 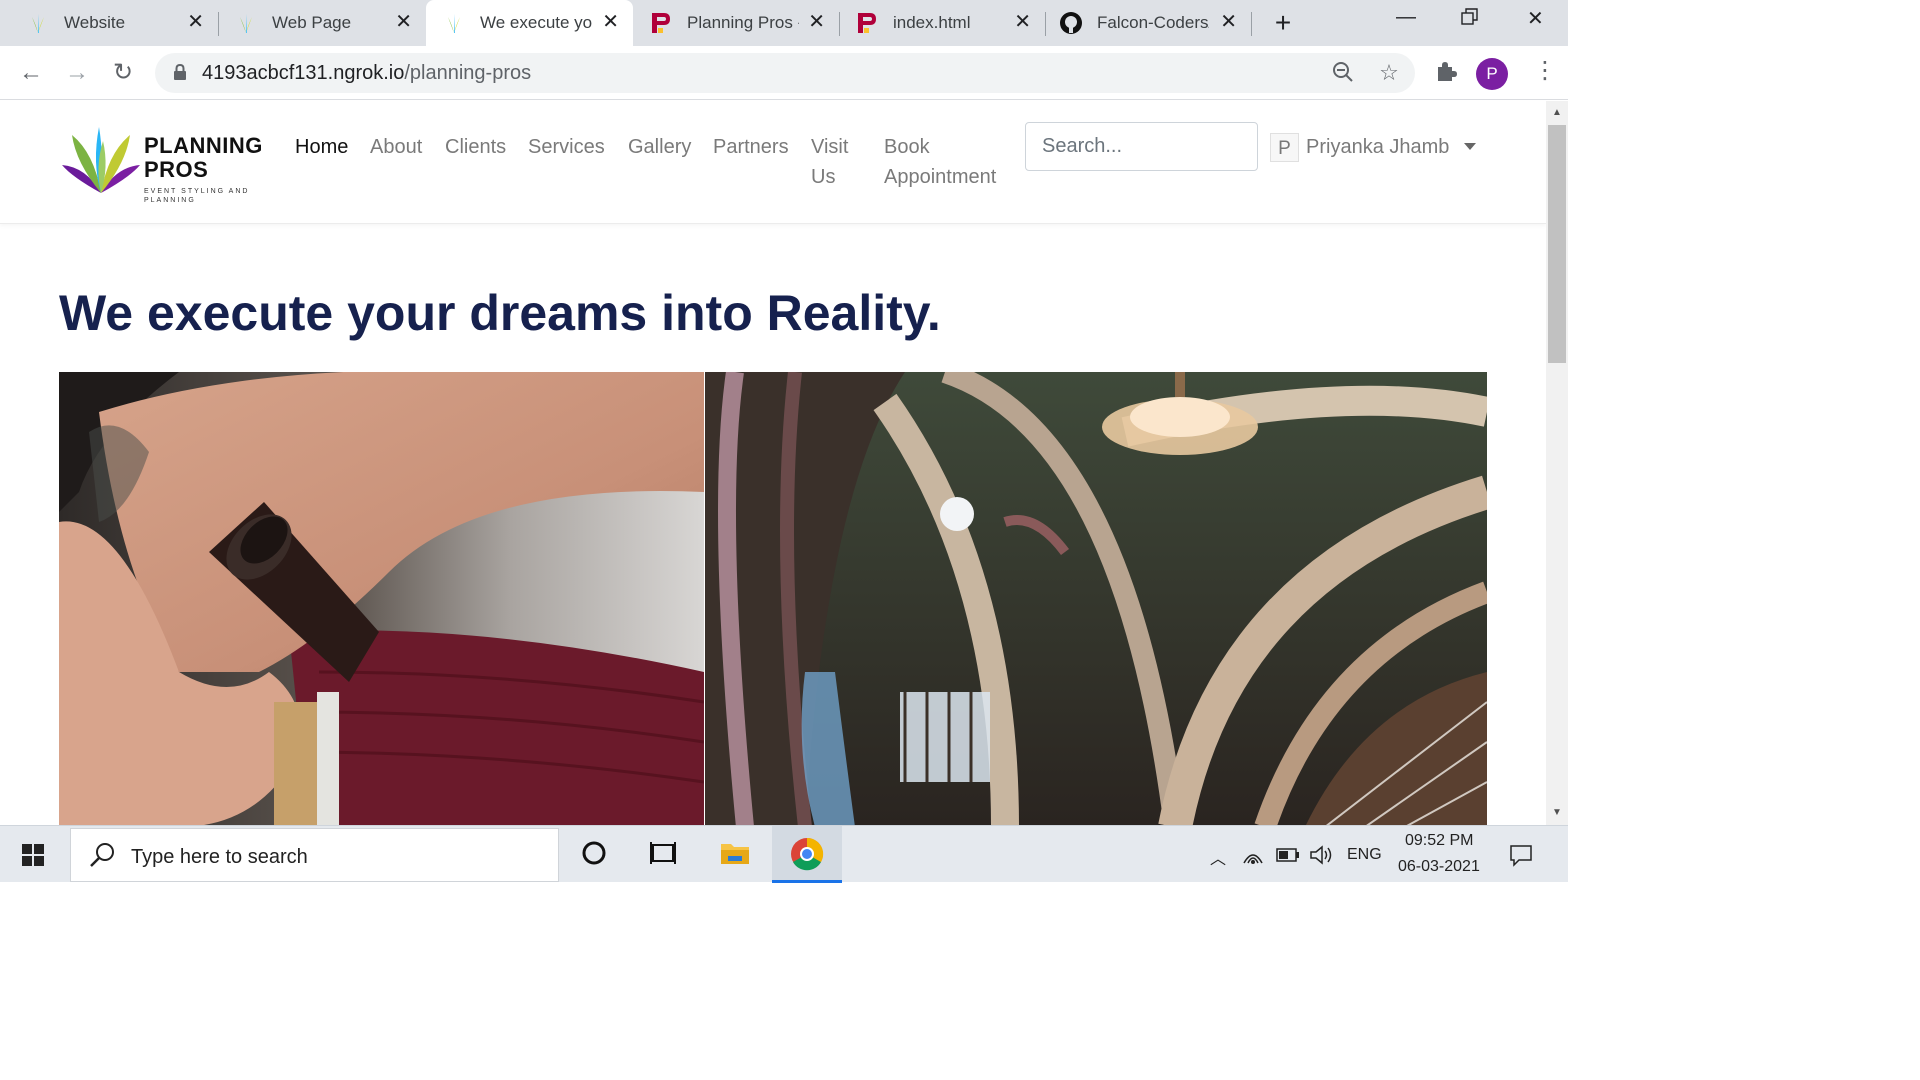 I want to click on browser-tab-web-page: Web Page ✕, so click(x=317, y=23).